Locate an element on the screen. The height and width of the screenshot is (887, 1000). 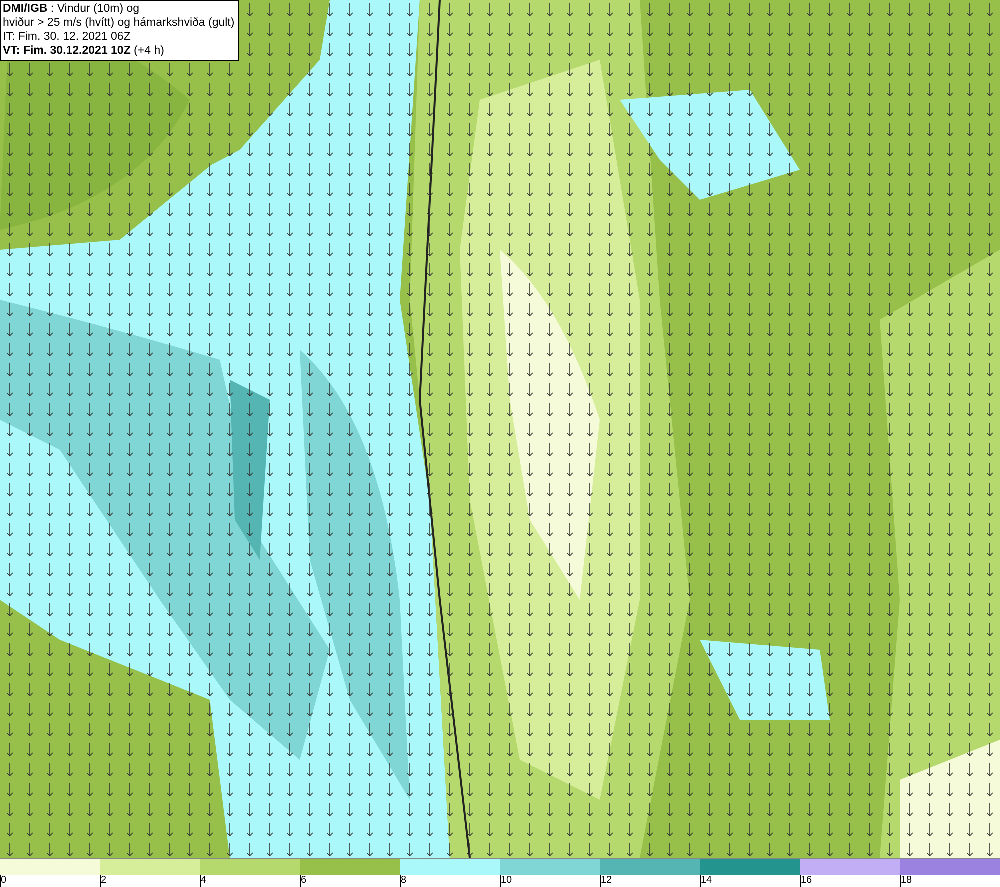
header-line: VT: Fim. 30.12.2021 10Z (+4 h) is located at coordinates (84, 51).